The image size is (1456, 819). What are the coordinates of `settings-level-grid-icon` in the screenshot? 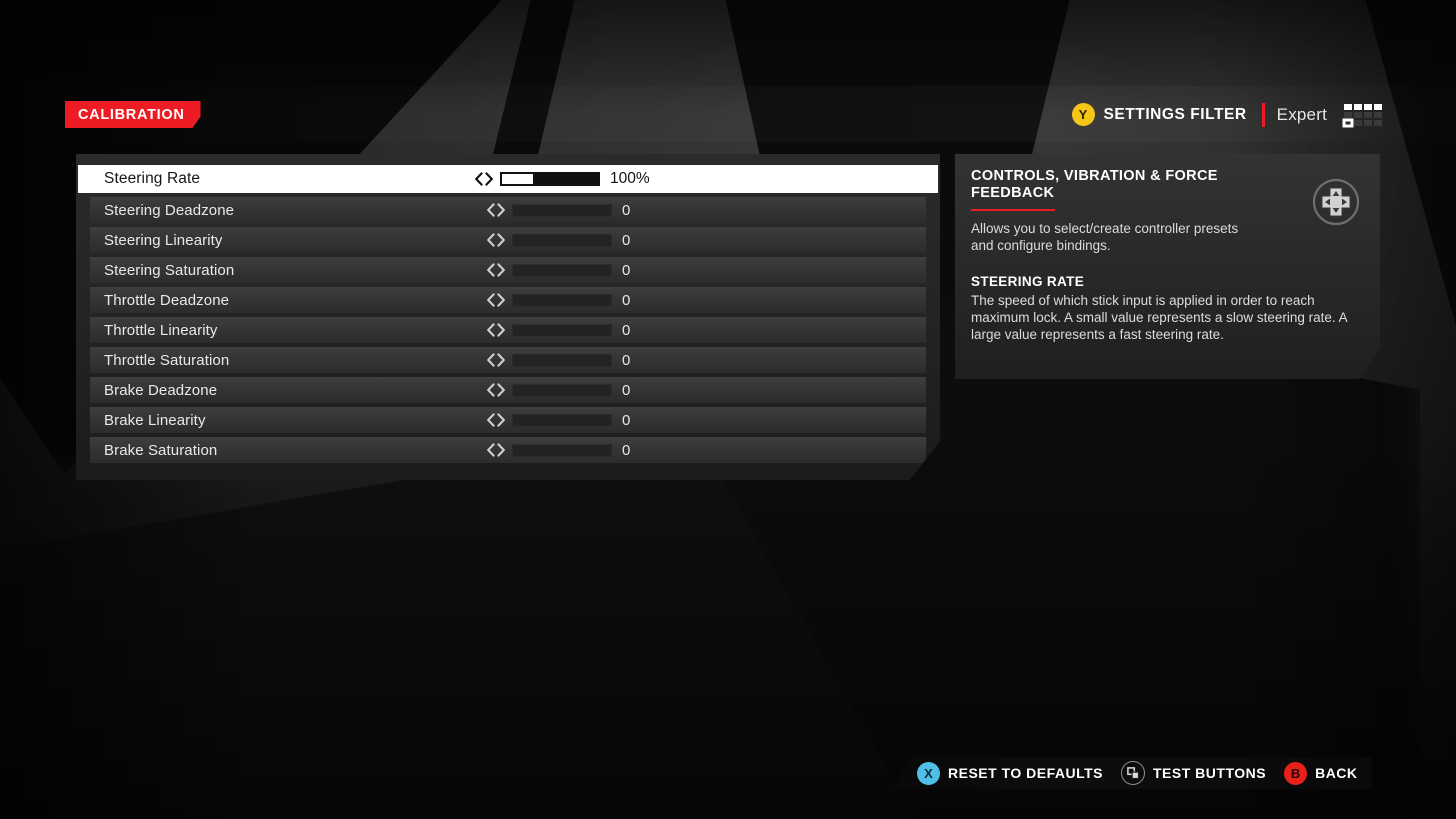 It's located at (1363, 114).